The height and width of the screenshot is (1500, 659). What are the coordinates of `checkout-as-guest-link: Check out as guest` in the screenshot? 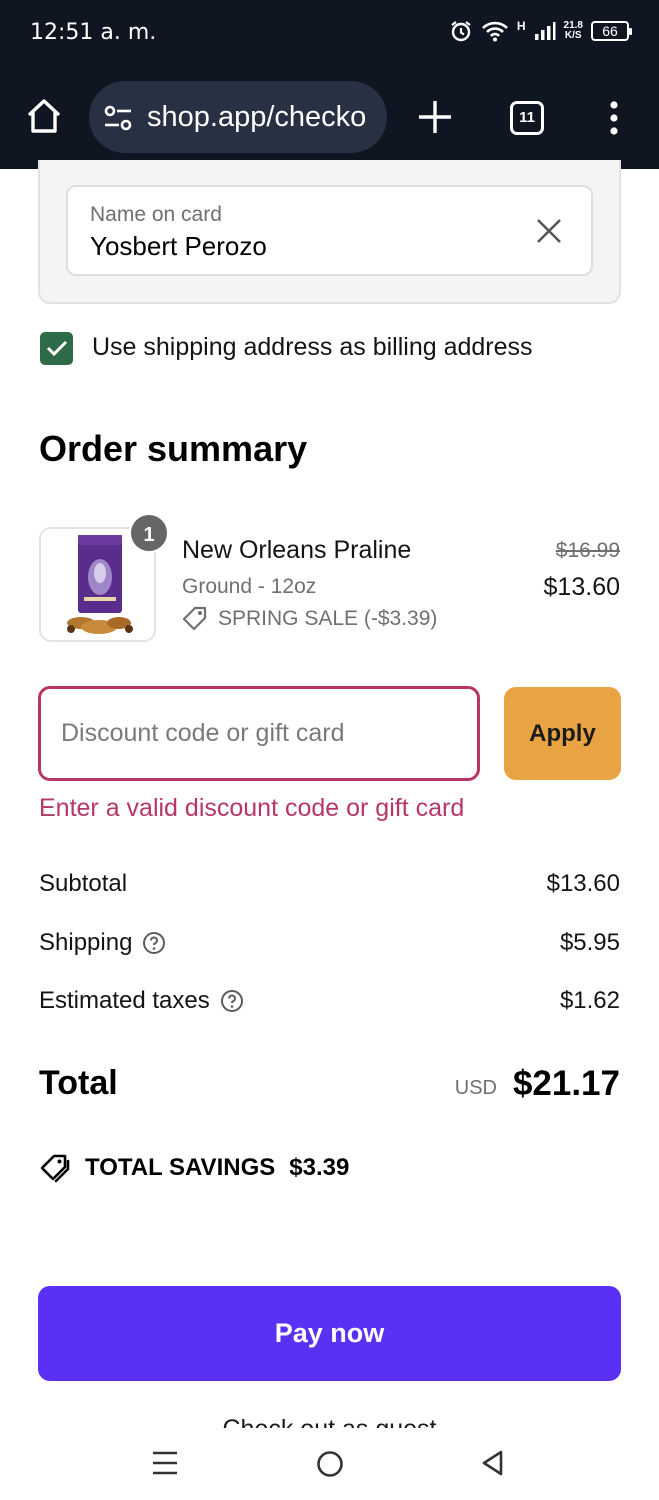 It's located at (329, 1421).